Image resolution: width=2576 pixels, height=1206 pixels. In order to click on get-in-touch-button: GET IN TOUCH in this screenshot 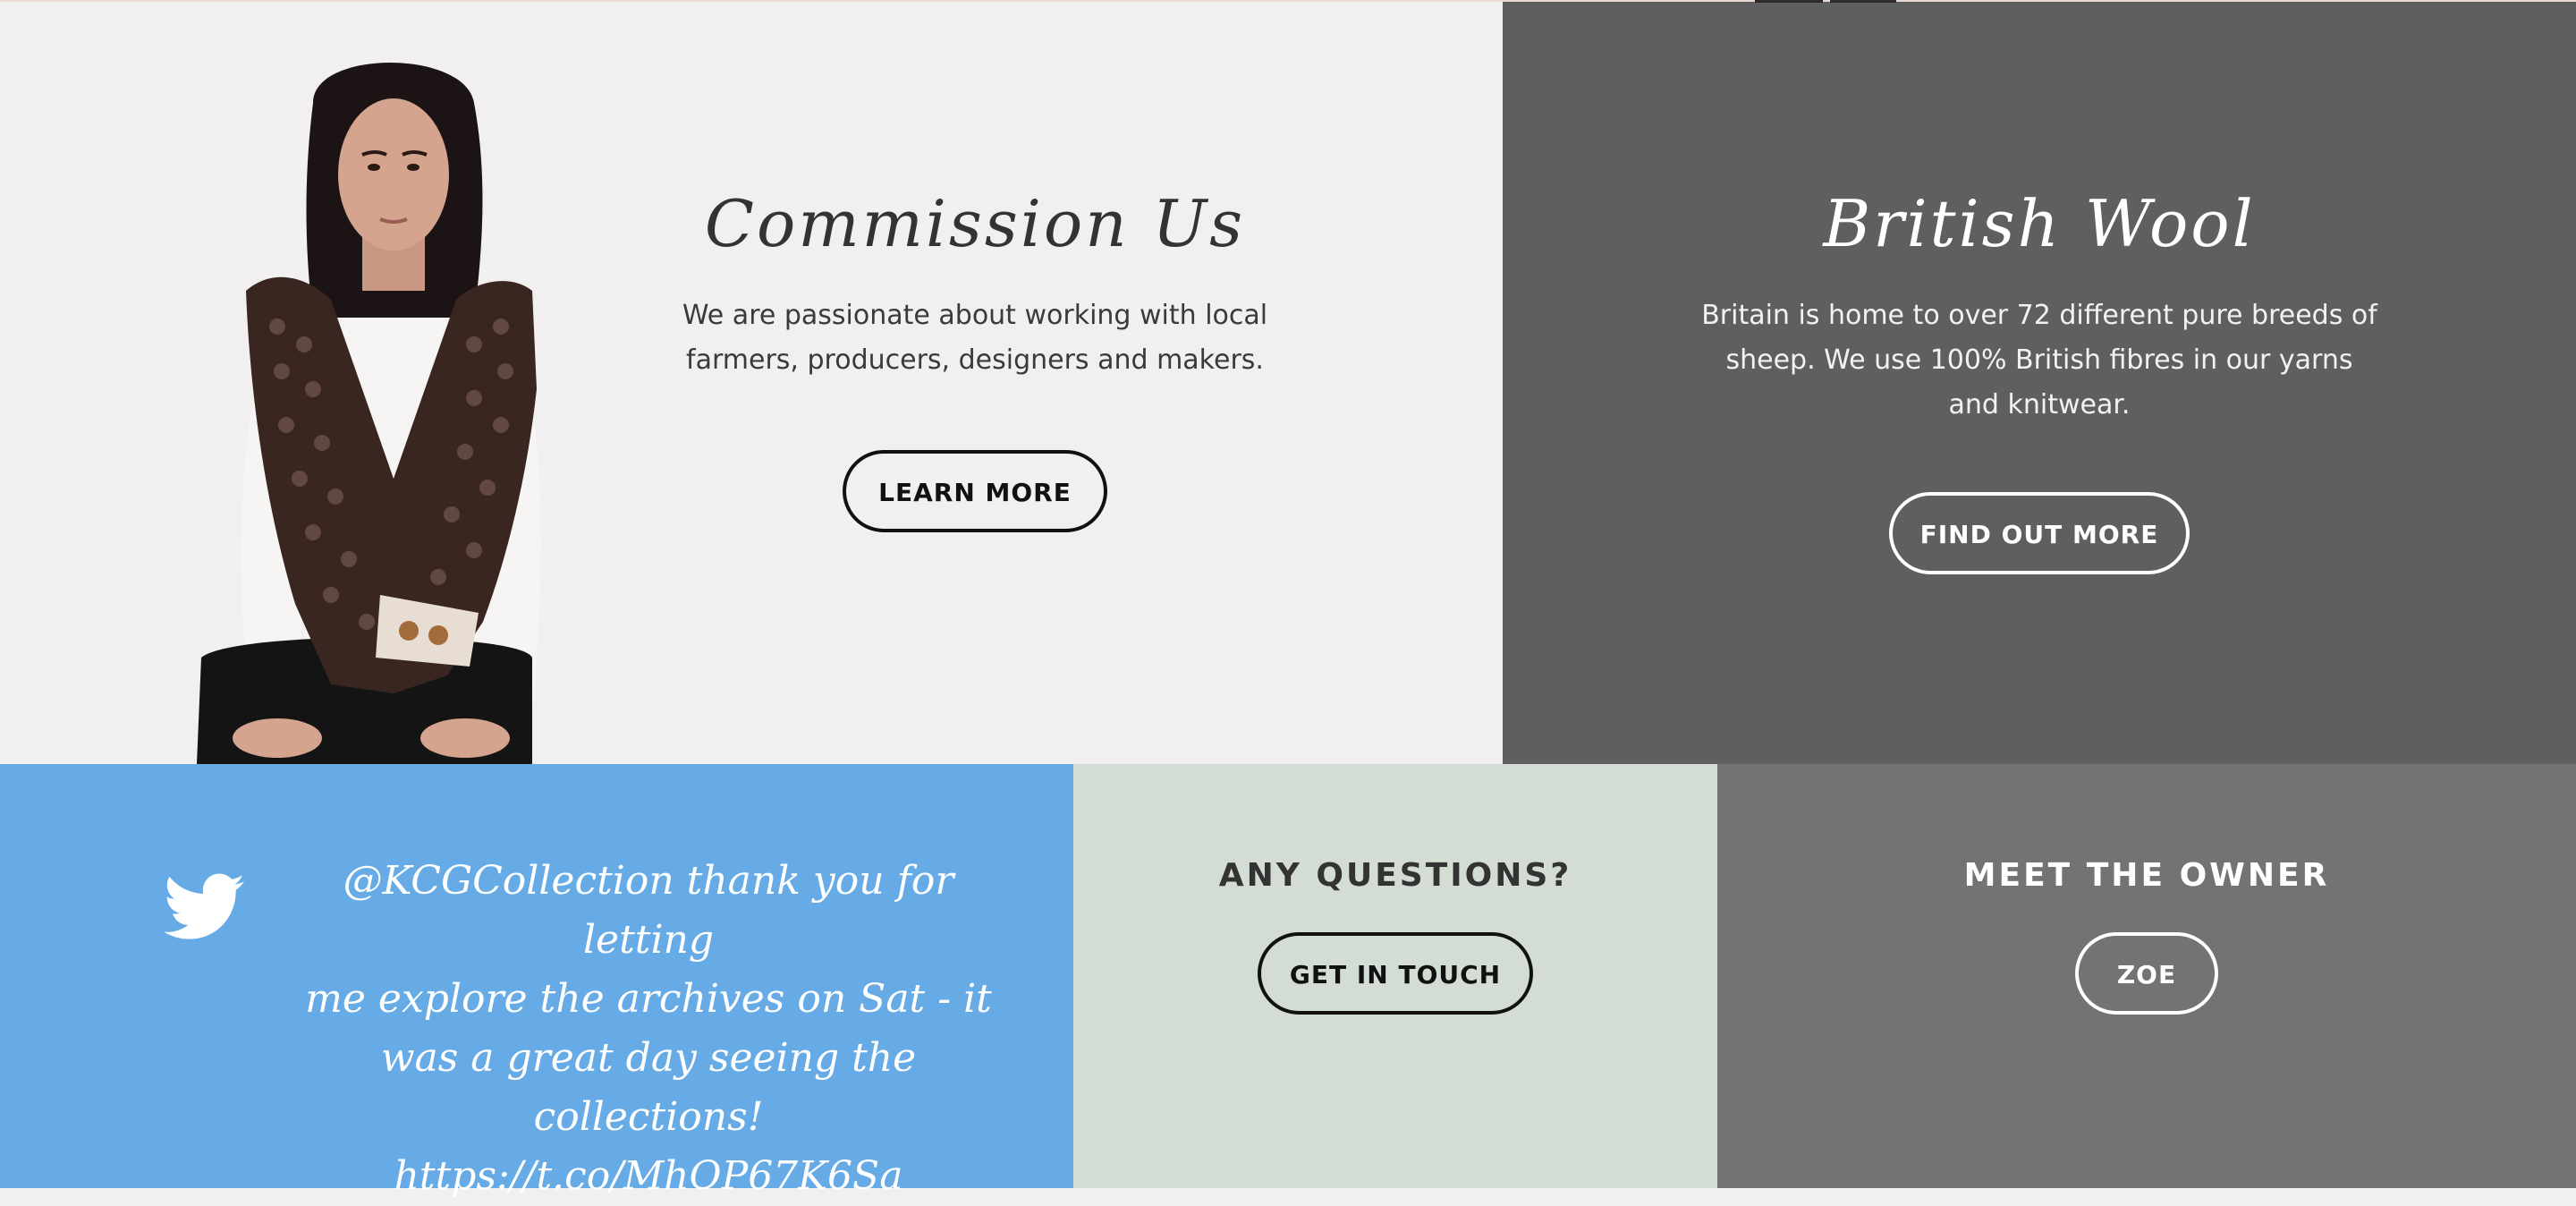, I will do `click(1395, 973)`.